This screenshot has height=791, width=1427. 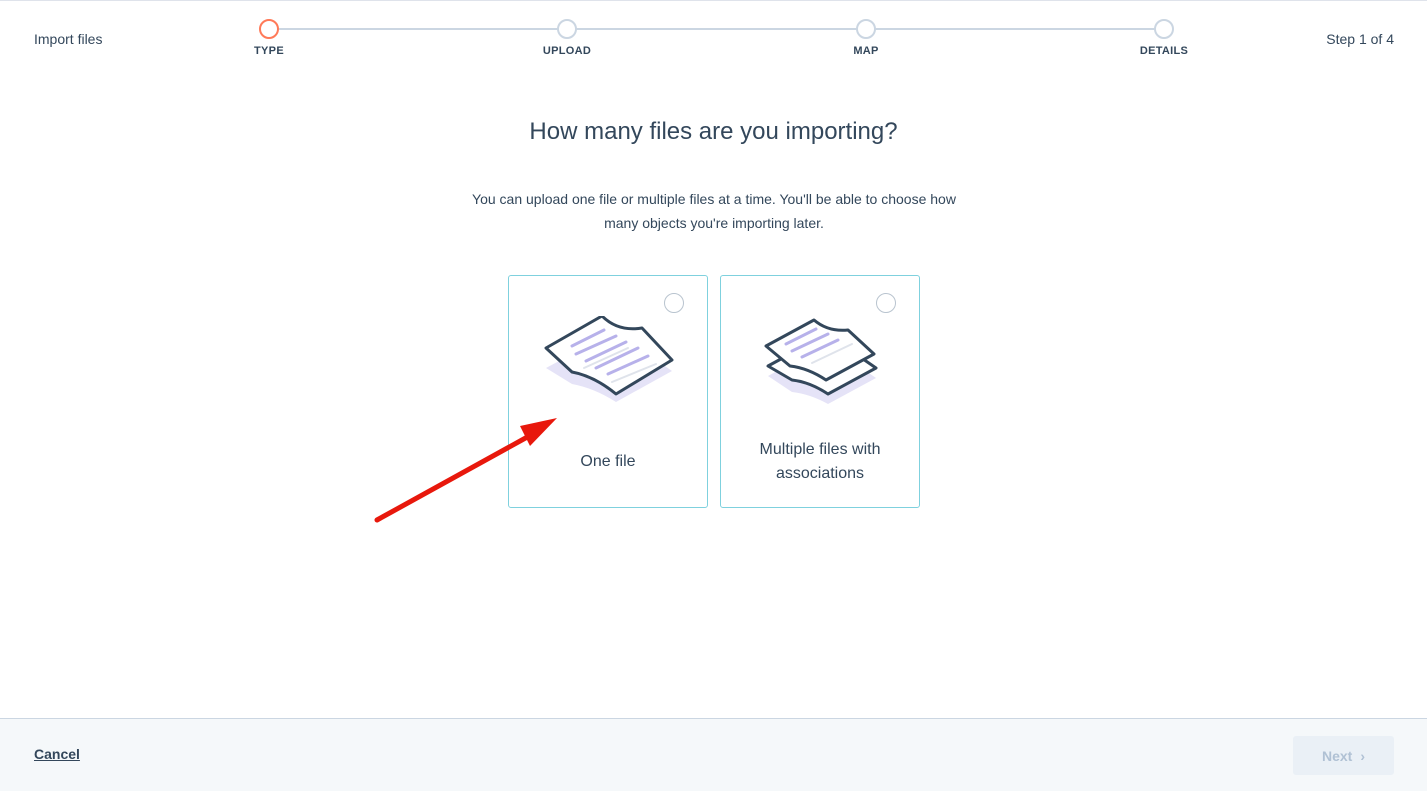 I want to click on stepper-track, so click(x=716, y=29).